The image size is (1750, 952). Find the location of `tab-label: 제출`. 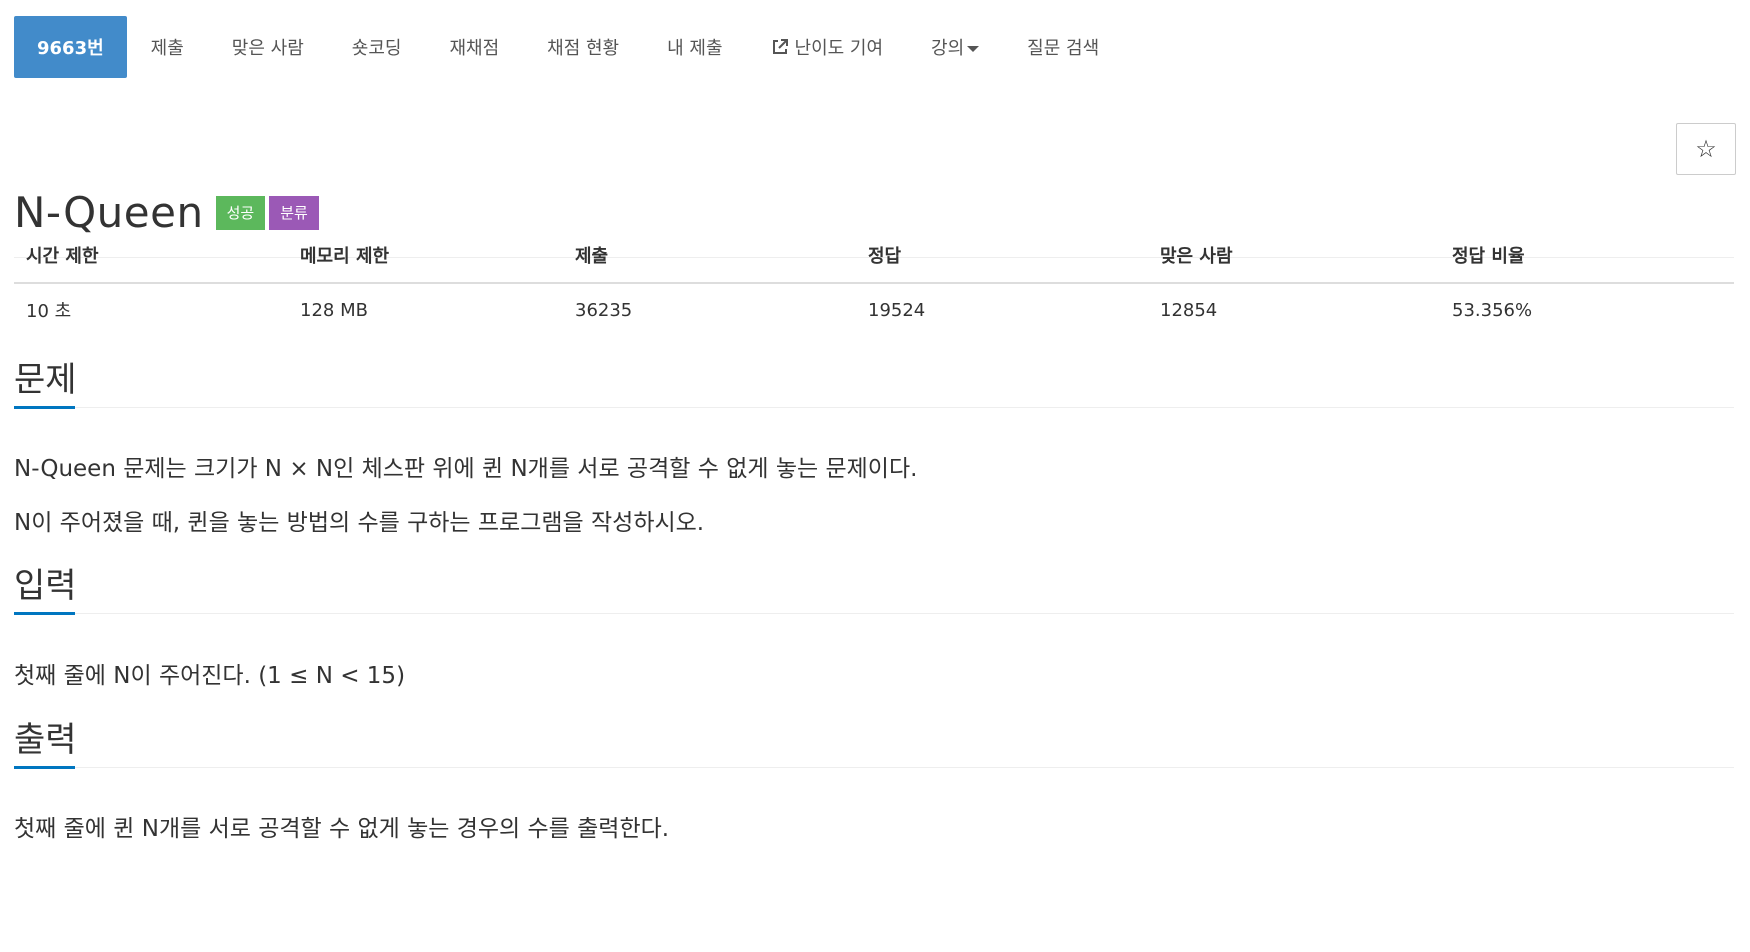

tab-label: 제출 is located at coordinates (167, 48).